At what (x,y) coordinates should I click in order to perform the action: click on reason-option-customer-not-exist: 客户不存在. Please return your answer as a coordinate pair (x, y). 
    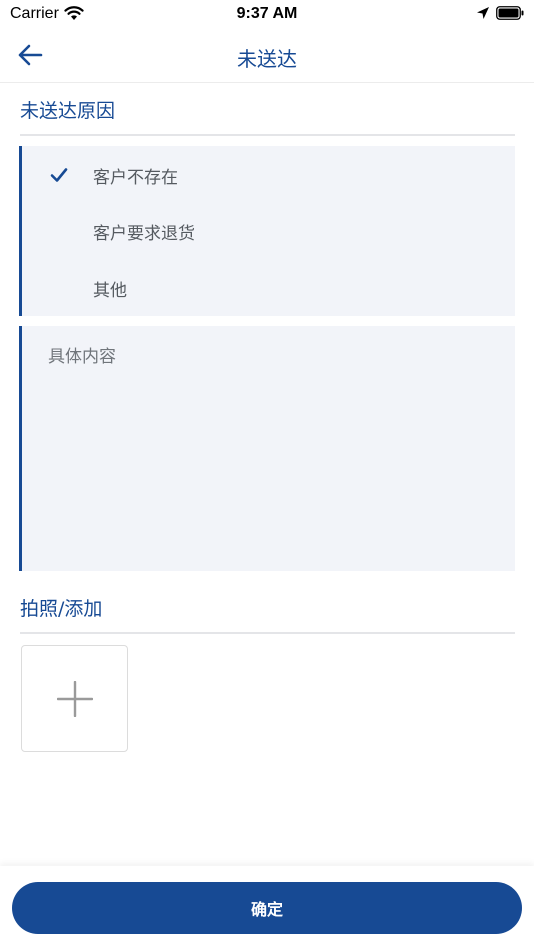
    Looking at the image, I should click on (268, 175).